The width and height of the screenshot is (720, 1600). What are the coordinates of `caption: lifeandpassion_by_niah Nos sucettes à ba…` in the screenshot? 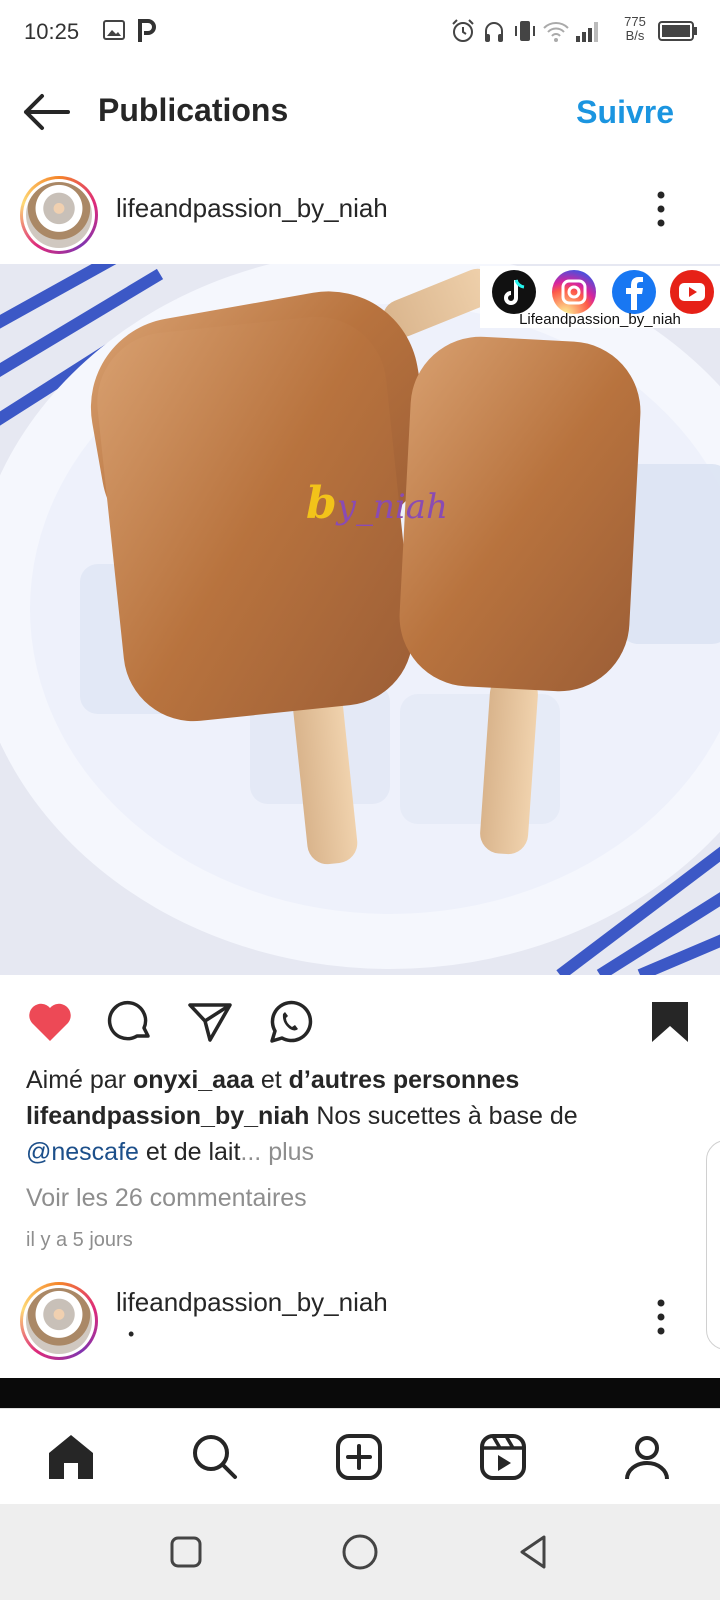 It's located at (302, 1116).